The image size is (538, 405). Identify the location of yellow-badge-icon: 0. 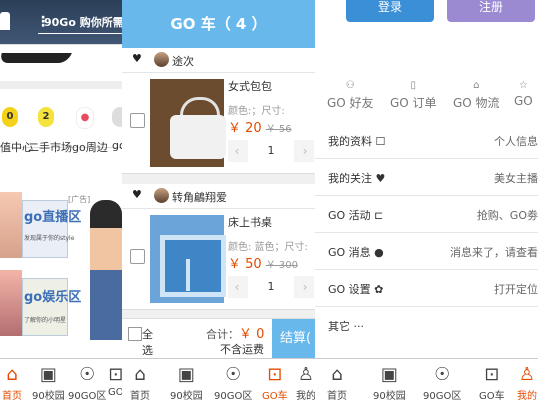
(10, 117).